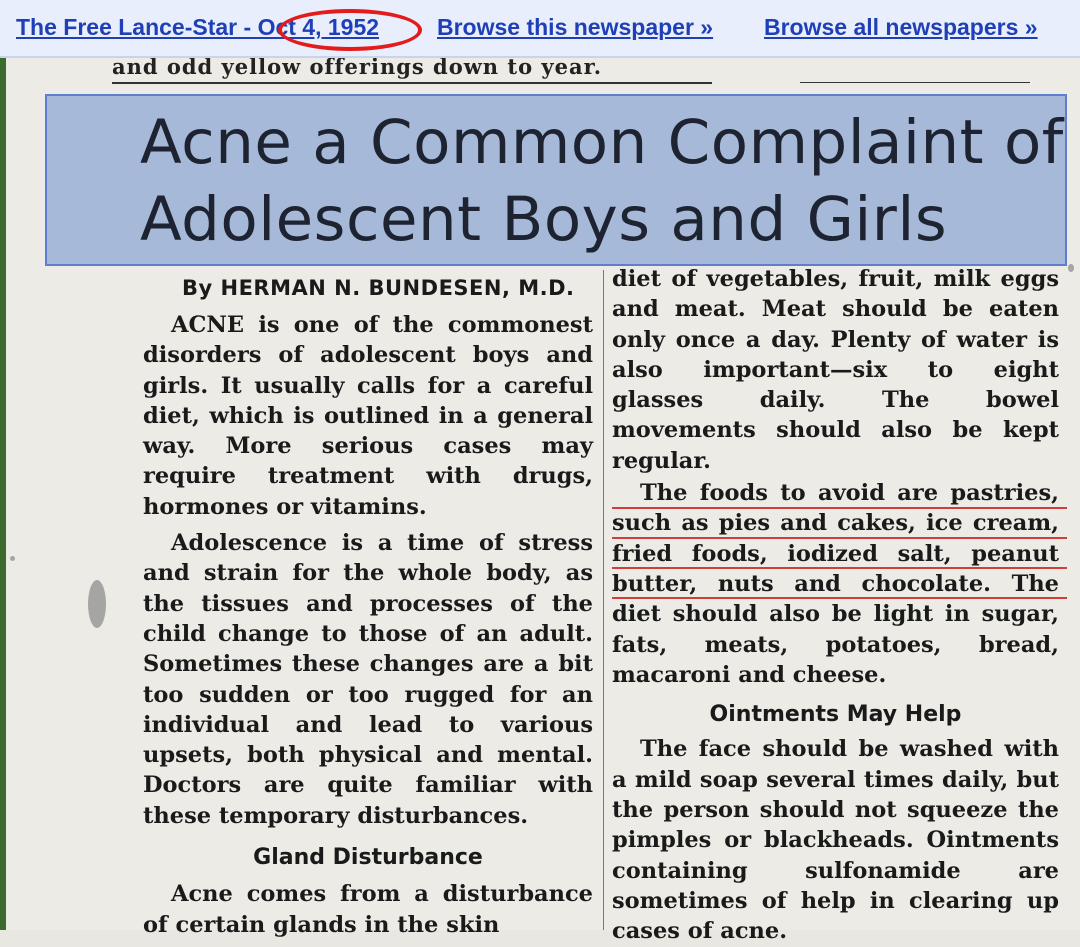 This screenshot has width=1080, height=947. Describe the element at coordinates (3, 494) in the screenshot. I see `window-edge` at that location.